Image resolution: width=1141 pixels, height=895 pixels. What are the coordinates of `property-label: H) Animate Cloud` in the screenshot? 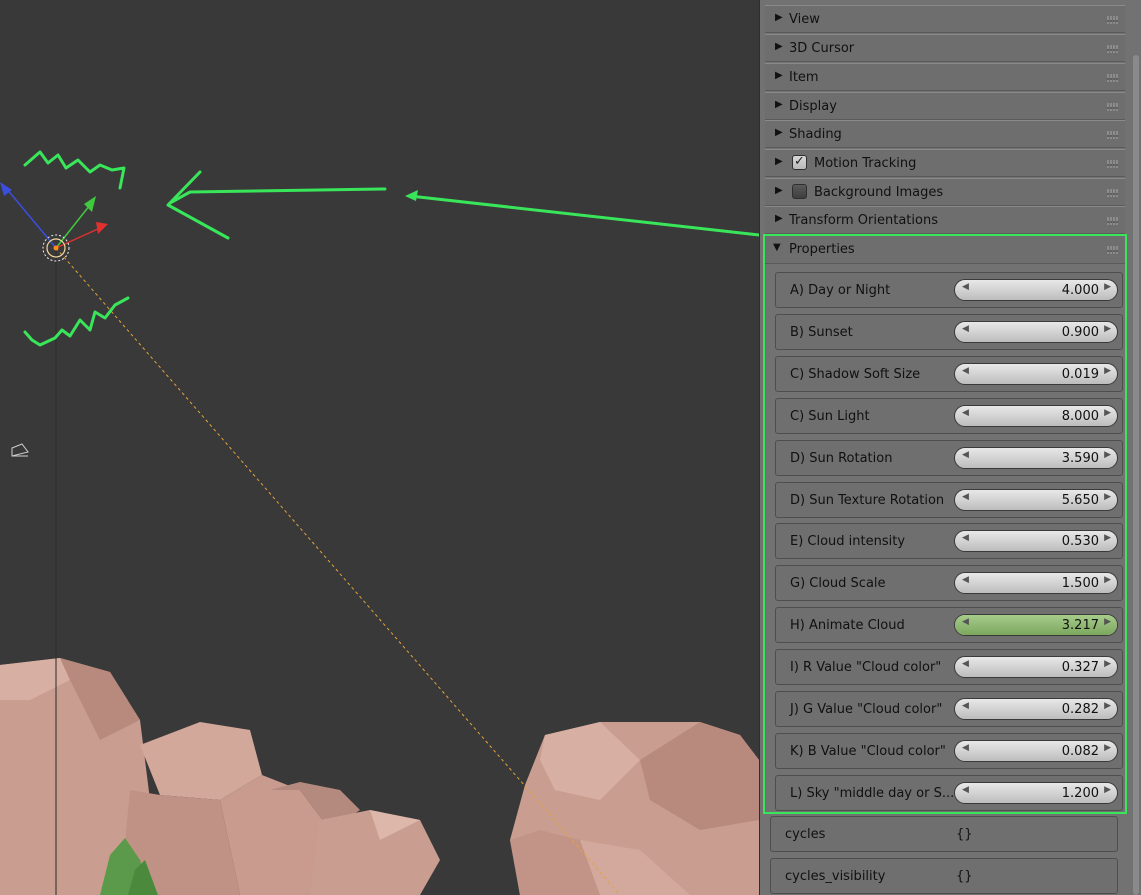 It's located at (847, 626).